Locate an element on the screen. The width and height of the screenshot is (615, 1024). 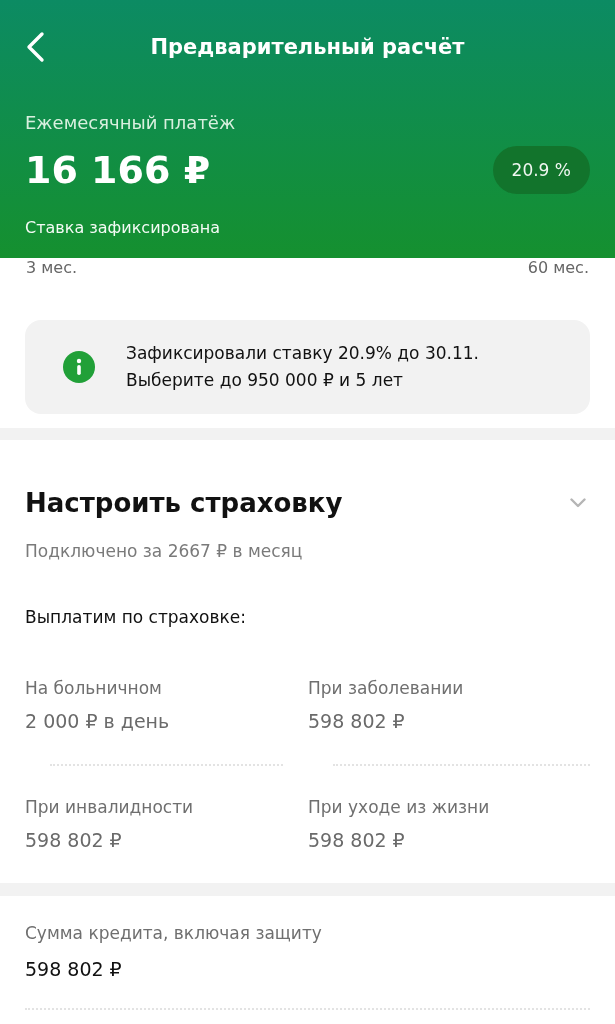
payout-label: При инвалидности is located at coordinates (109, 807).